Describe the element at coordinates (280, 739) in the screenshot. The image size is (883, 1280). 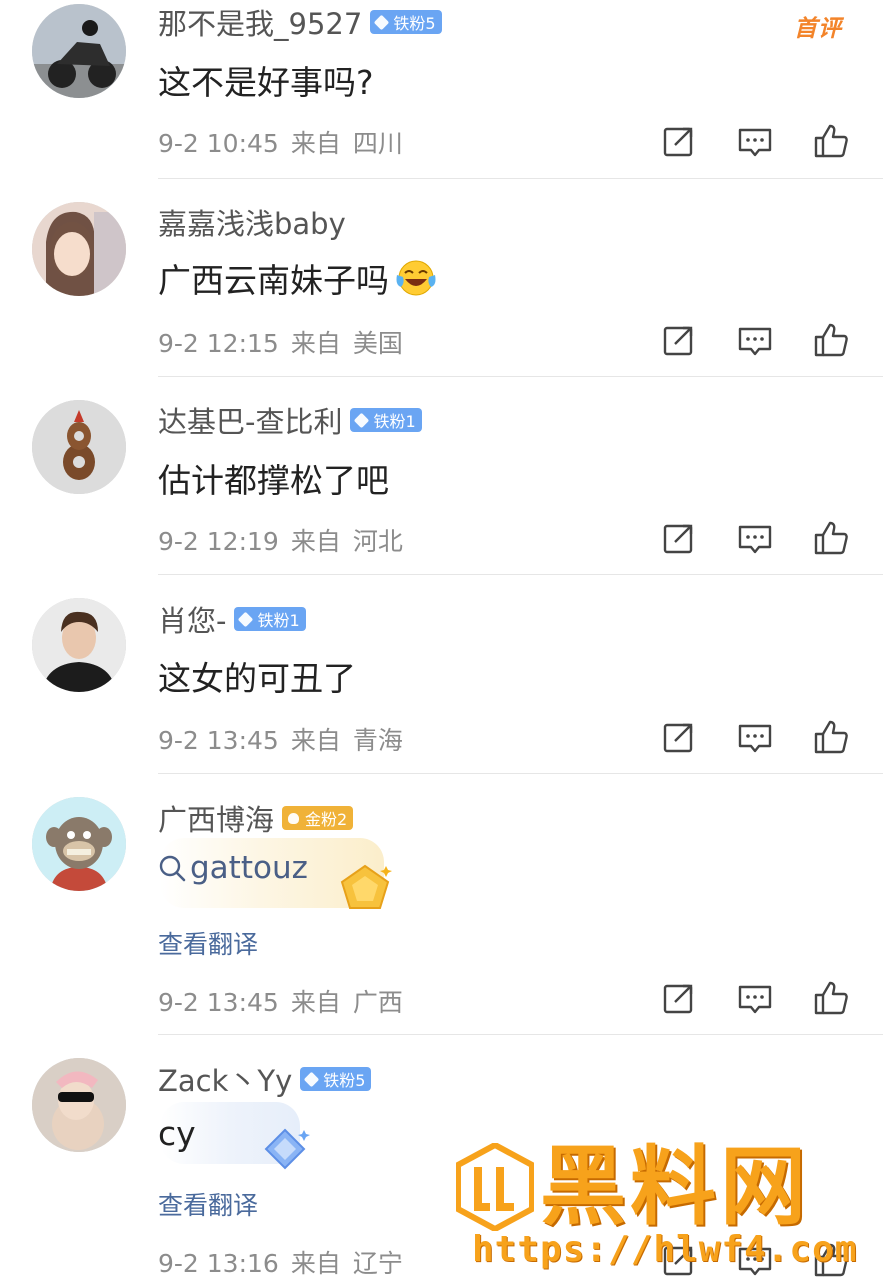
I see `comment-meta: 9-2 13:45 来自 青海` at that location.